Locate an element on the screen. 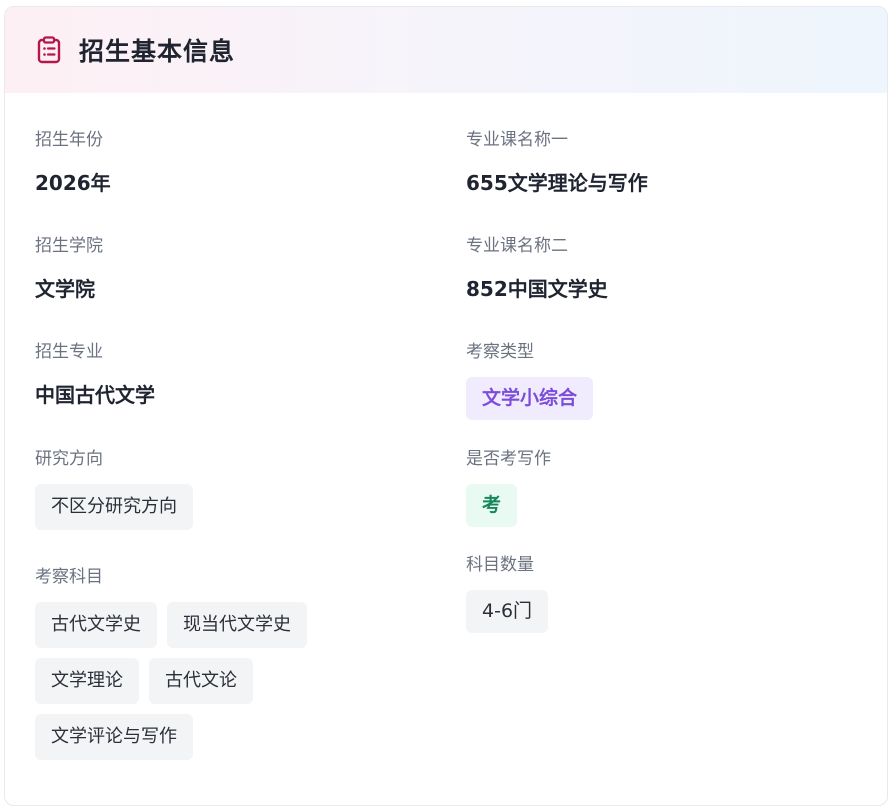  exam-type-badge: 文学小综合 is located at coordinates (530, 398).